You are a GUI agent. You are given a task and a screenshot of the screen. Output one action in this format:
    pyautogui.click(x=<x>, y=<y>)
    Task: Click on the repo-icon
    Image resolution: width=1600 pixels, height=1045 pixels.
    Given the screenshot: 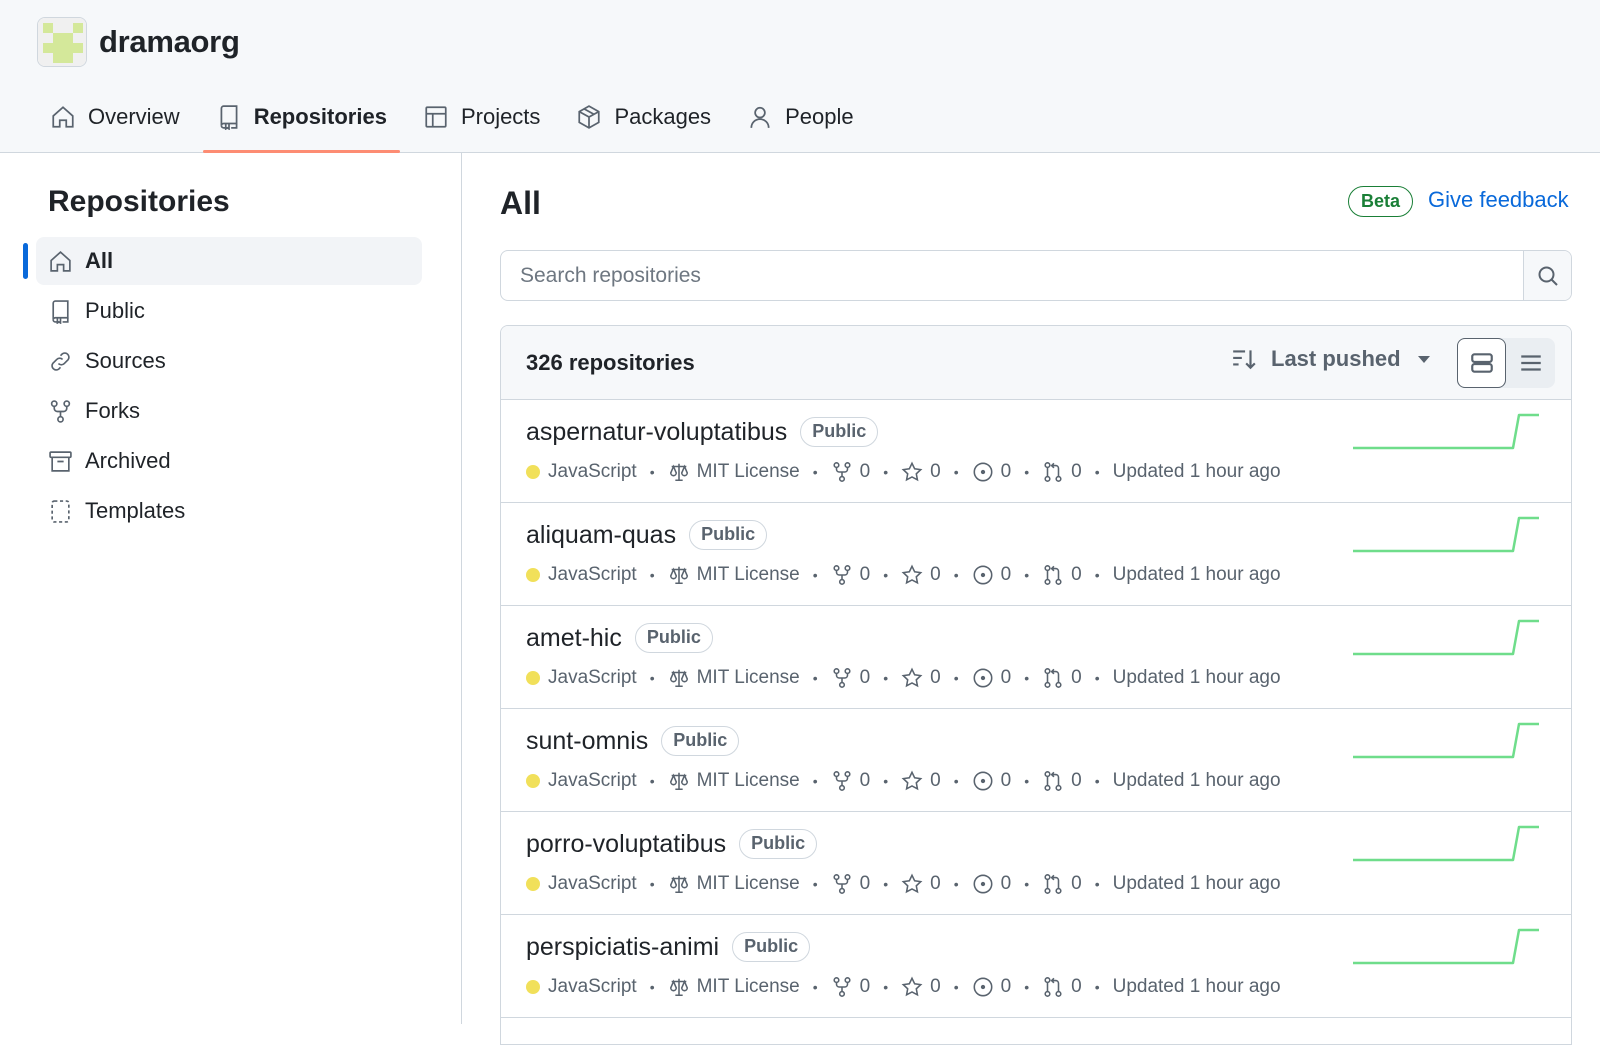 What is the action you would take?
    pyautogui.click(x=60, y=311)
    